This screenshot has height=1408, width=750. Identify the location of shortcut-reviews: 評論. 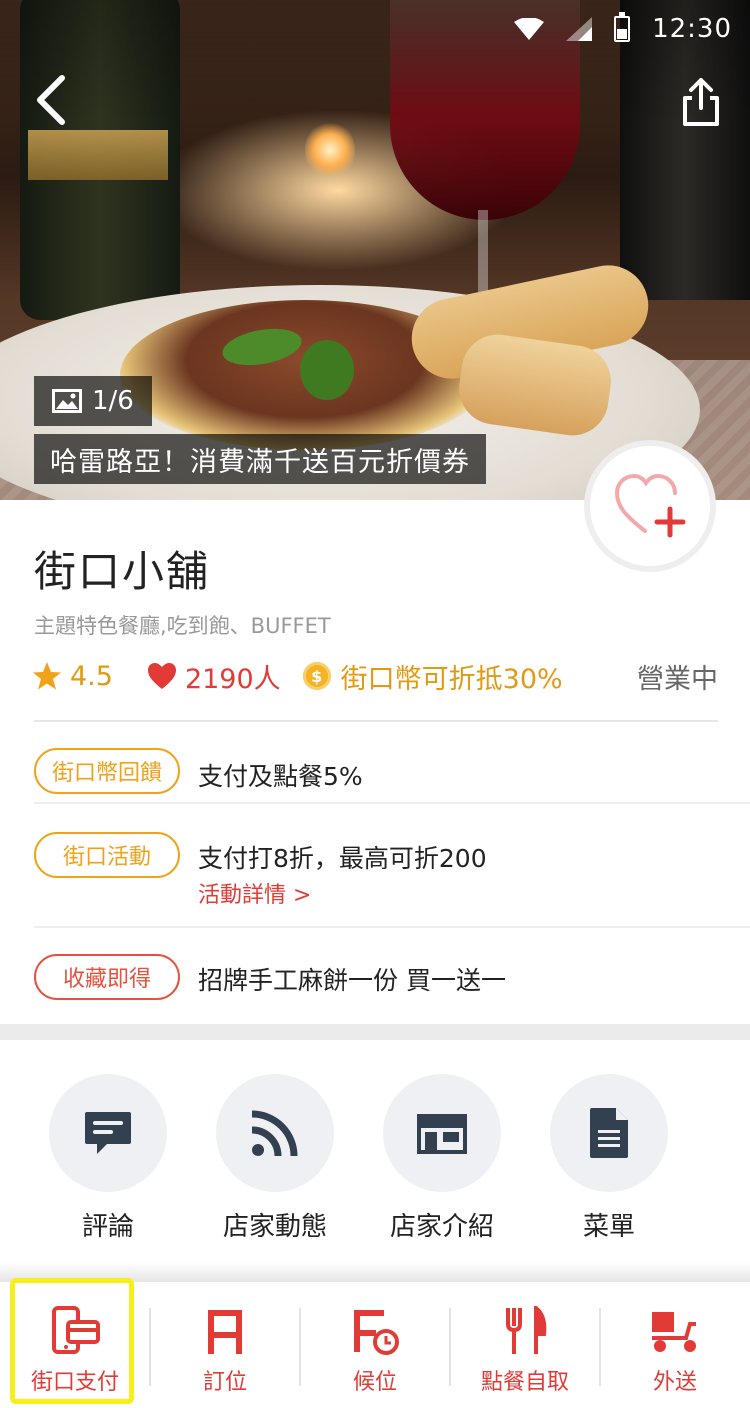
(108, 1158).